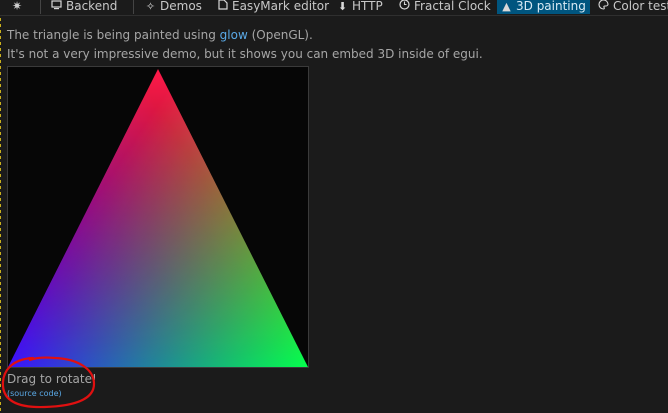 This screenshot has height=413, width=668. I want to click on tab-label: Color test, so click(640, 6).